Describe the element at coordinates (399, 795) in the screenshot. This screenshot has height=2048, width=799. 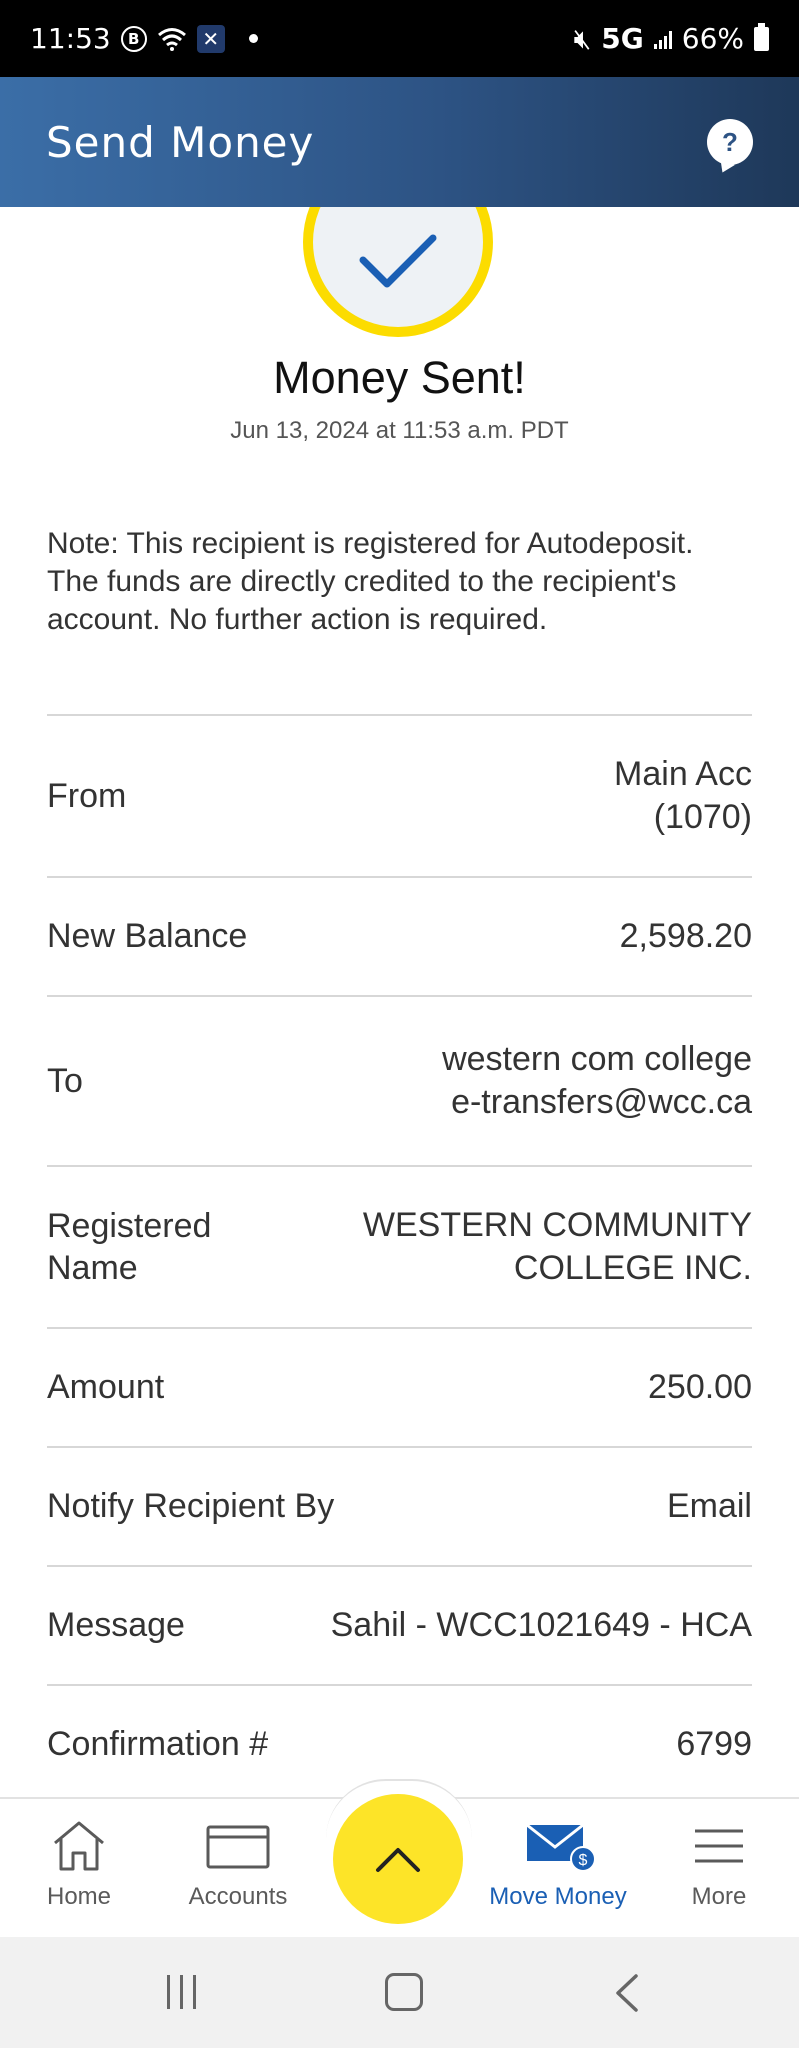
I see `detail-row-from: From Main Acc (1070)` at that location.